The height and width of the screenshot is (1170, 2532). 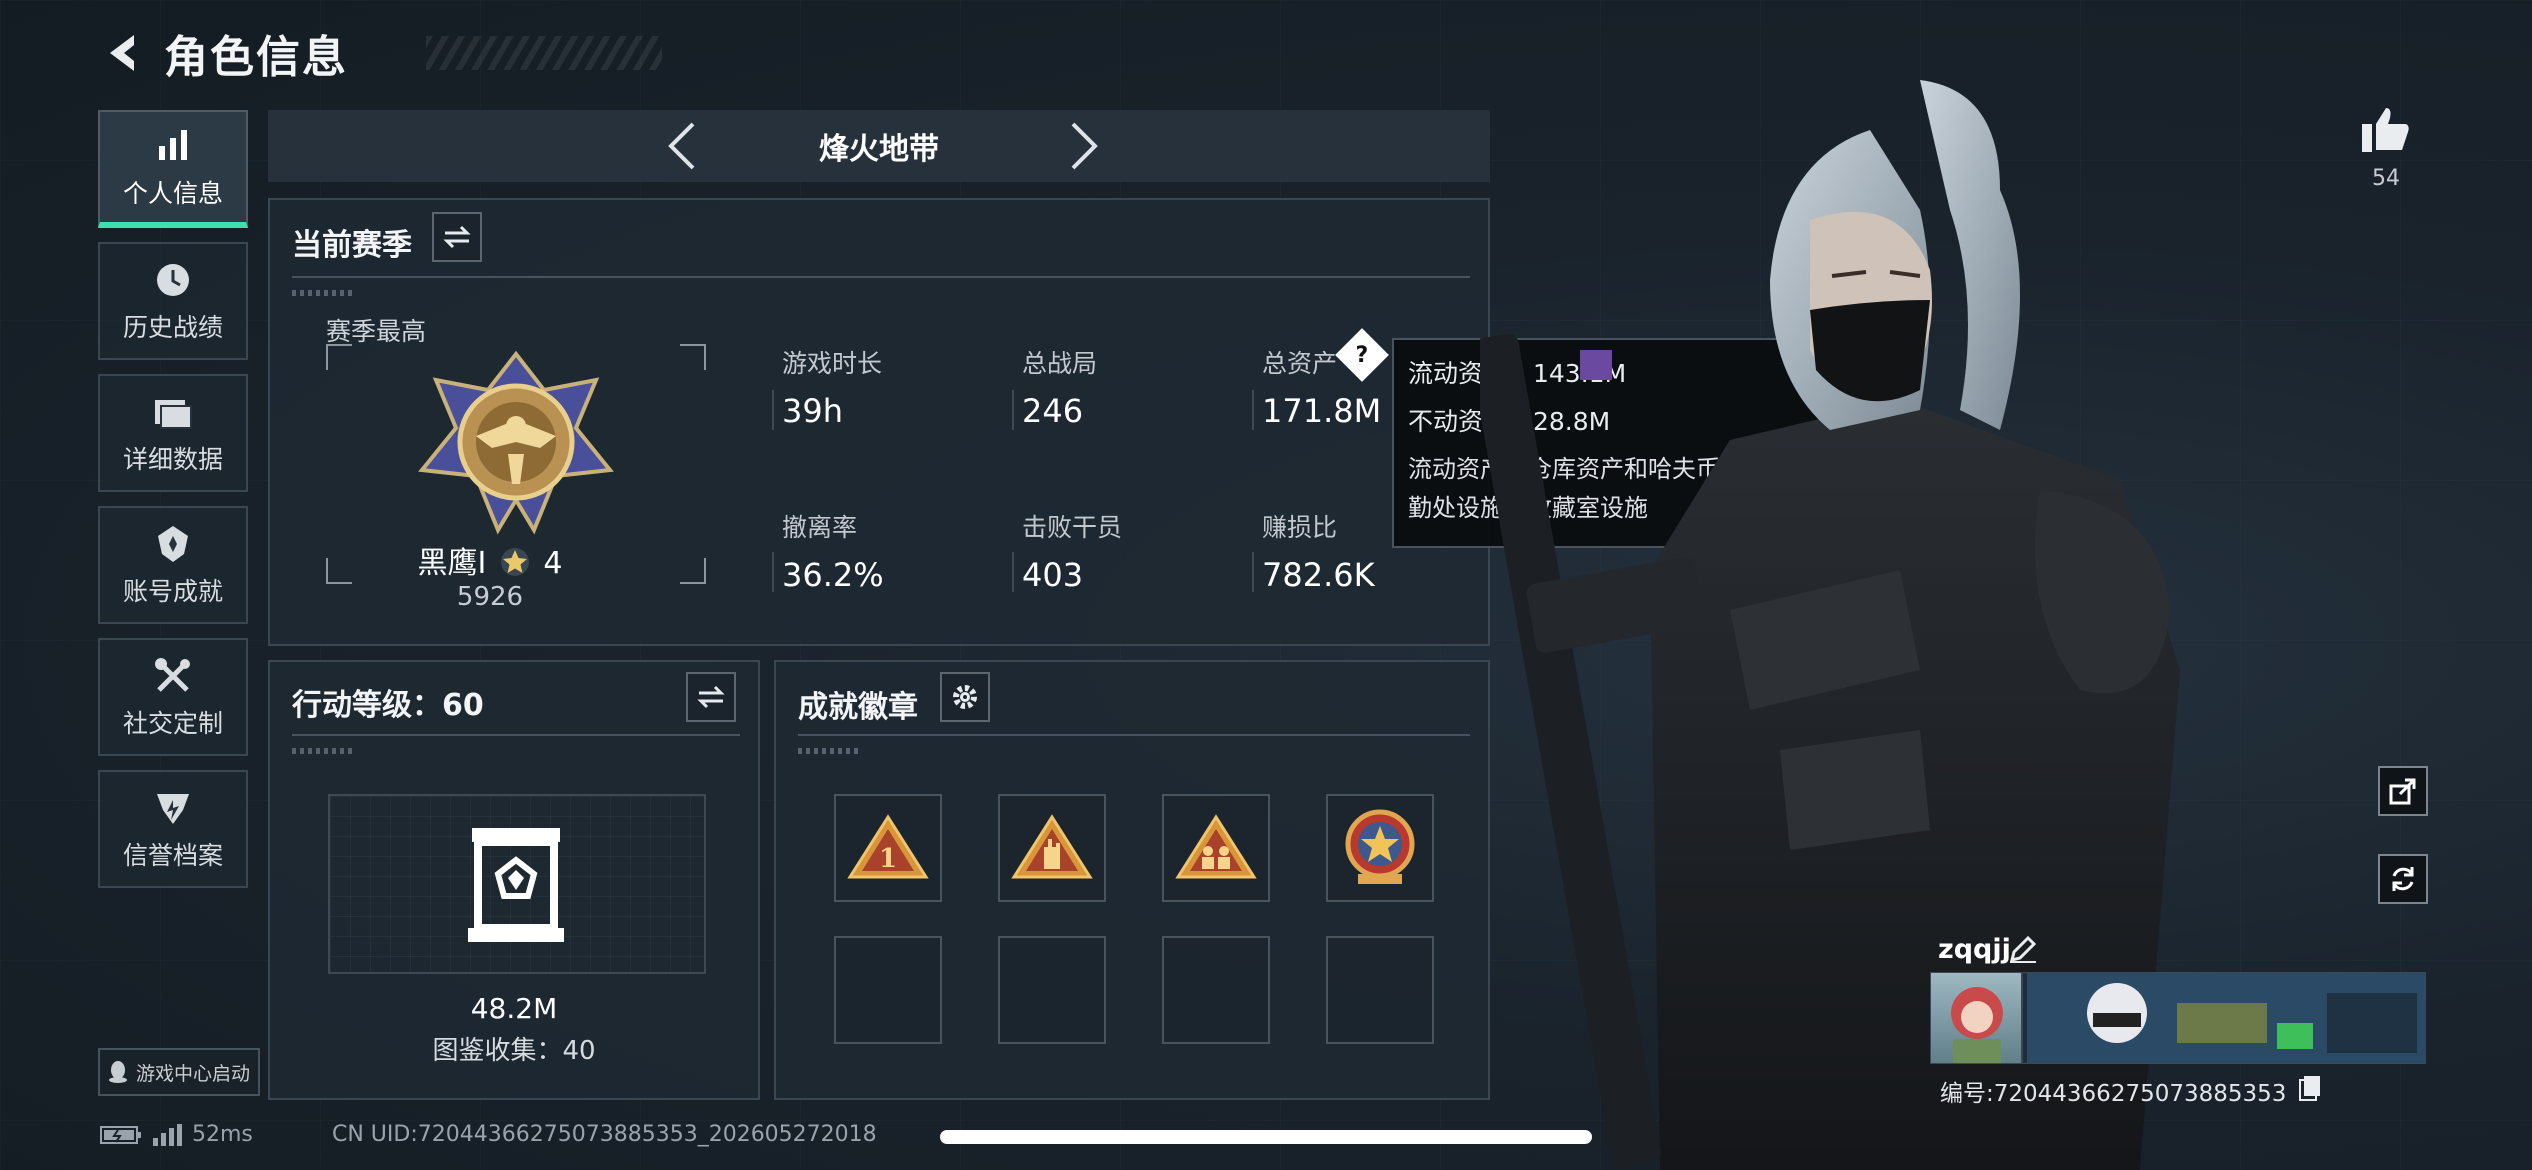 I want to click on badge-squad, so click(x=1216, y=848).